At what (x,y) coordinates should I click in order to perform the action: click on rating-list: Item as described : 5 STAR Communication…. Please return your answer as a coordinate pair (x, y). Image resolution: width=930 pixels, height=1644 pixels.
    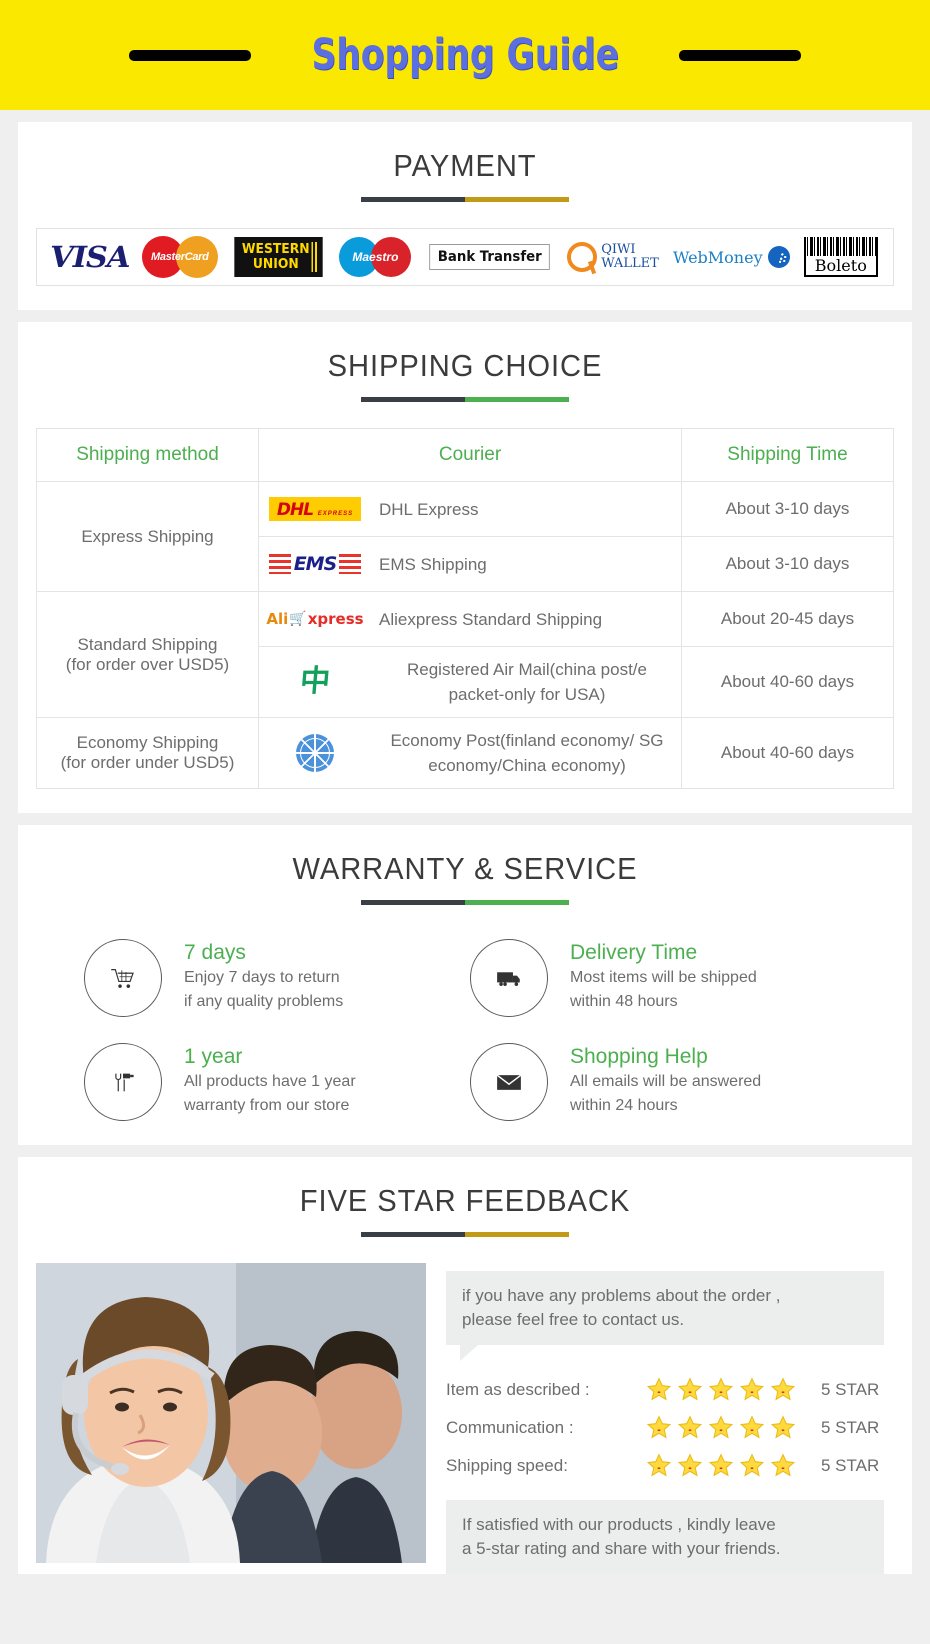
    Looking at the image, I should click on (665, 1427).